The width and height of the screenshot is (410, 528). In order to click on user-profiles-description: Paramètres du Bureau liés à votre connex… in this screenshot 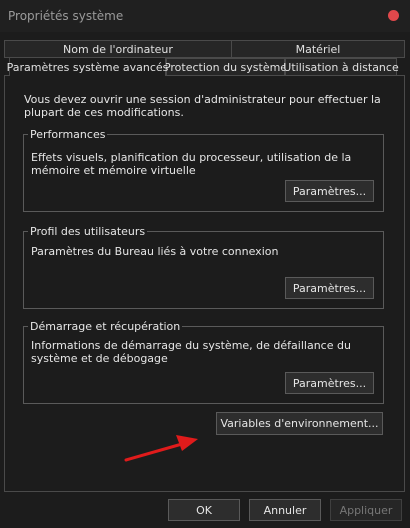, I will do `click(155, 251)`.